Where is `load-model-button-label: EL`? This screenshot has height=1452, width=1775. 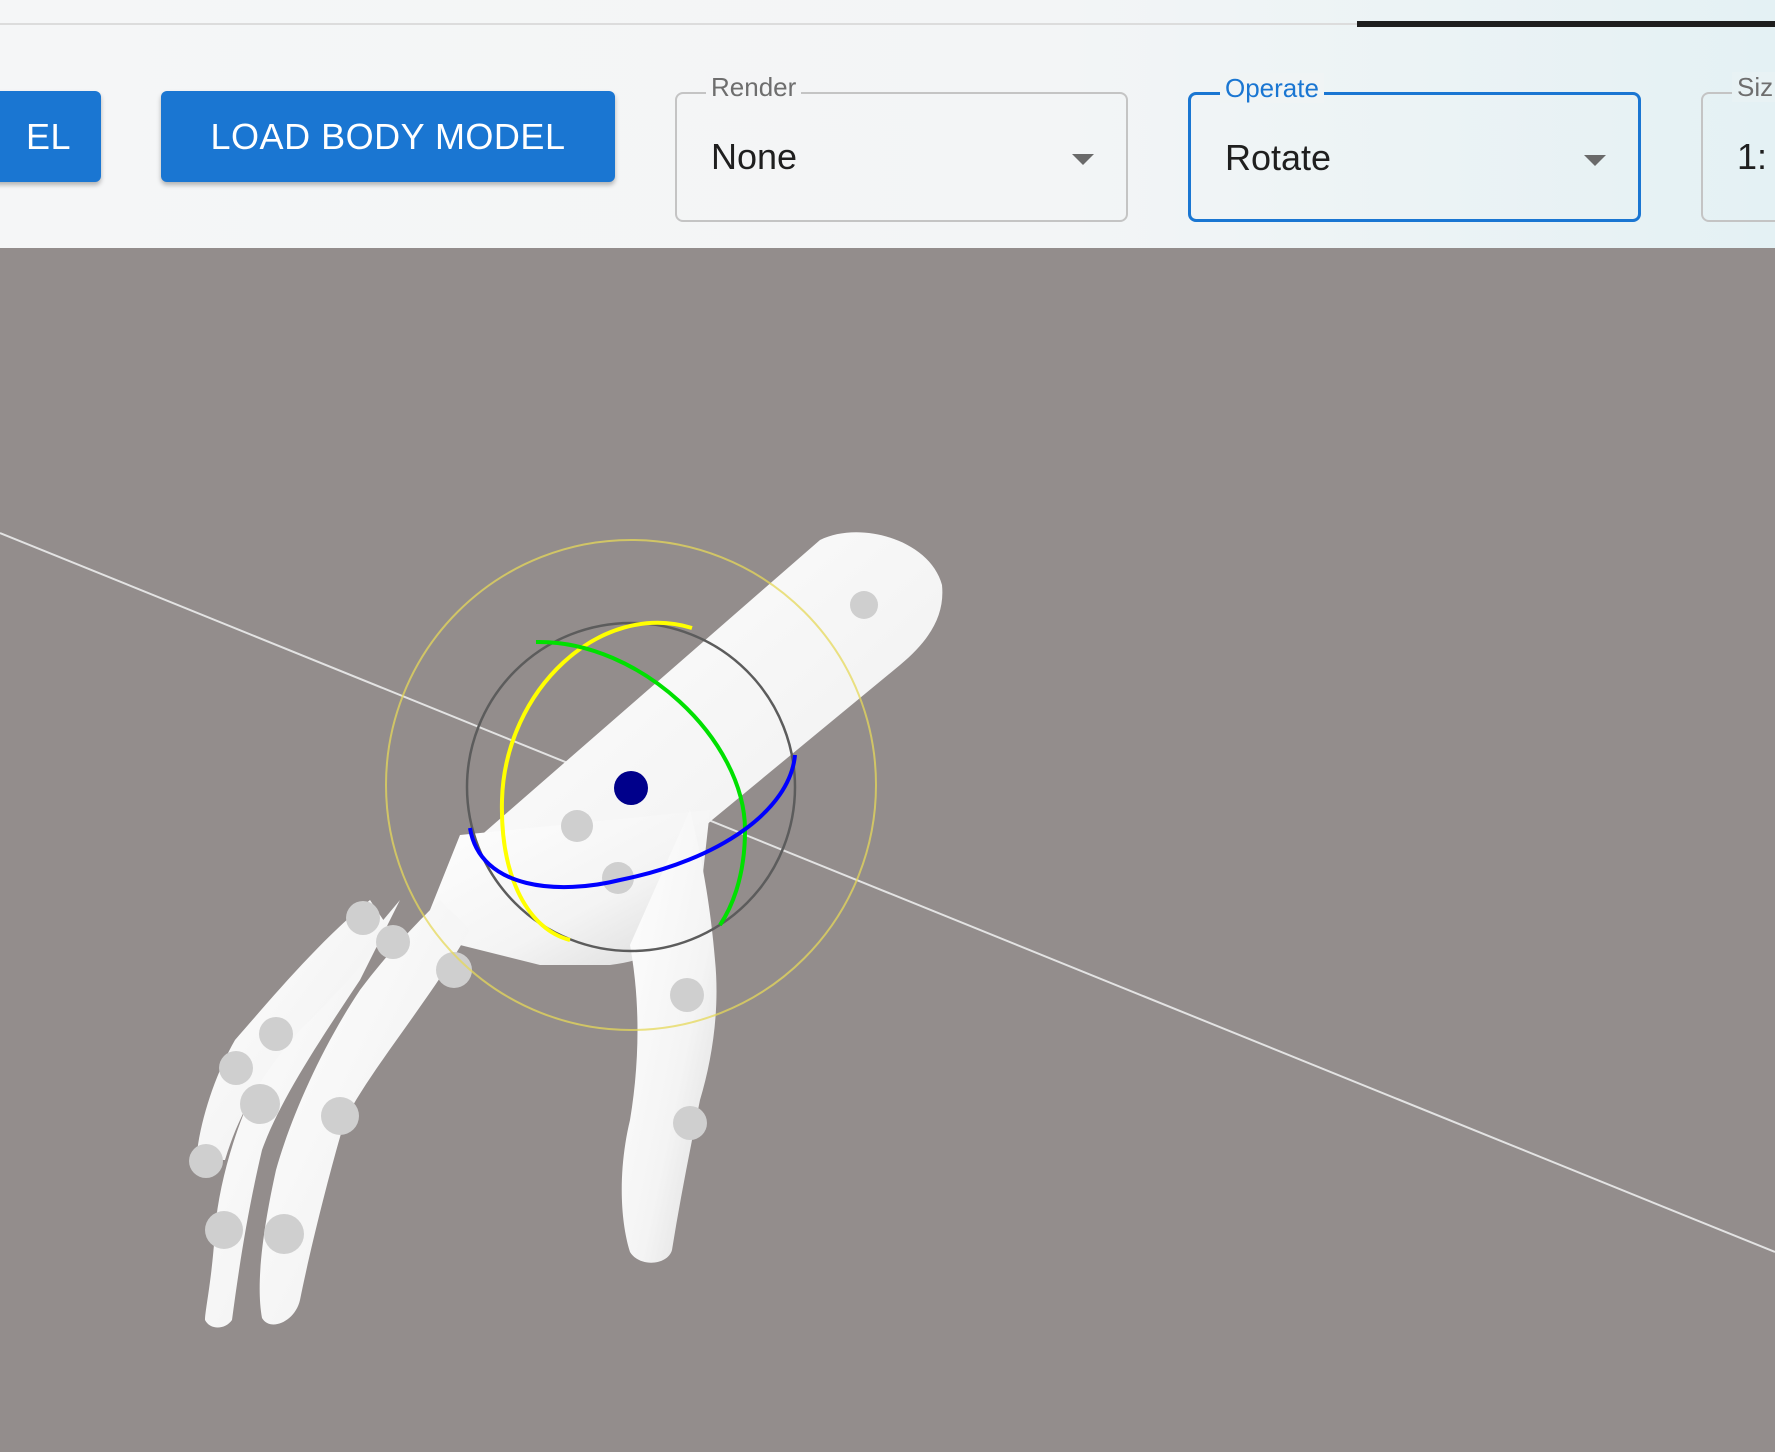 load-model-button-label: EL is located at coordinates (48, 136).